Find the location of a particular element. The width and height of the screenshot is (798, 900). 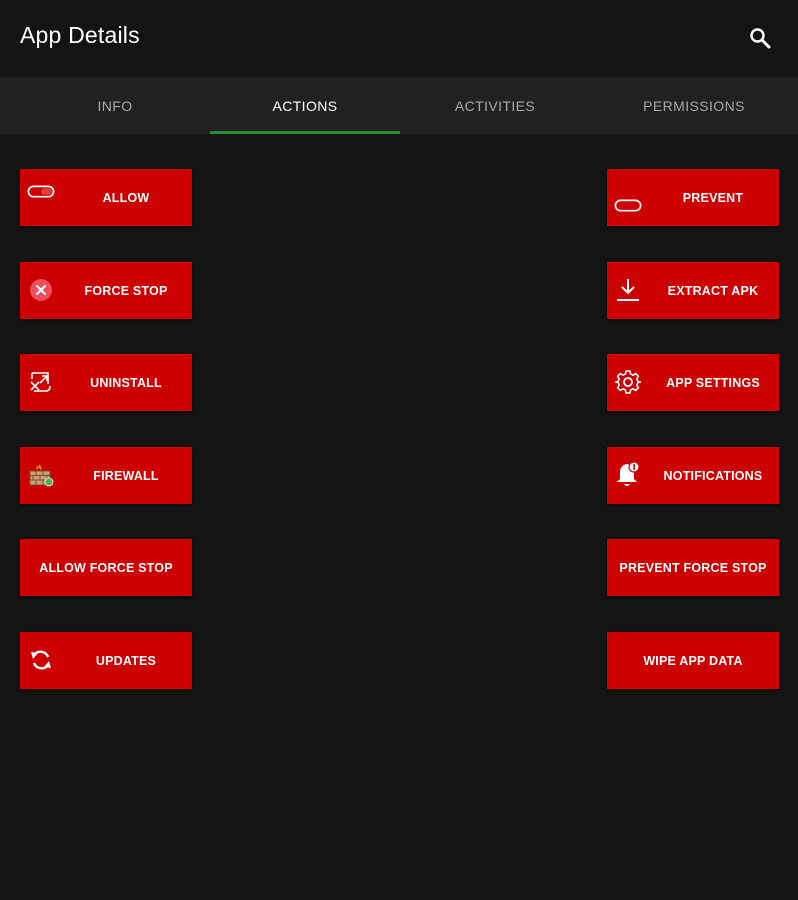

prevent-force-stop-button: PREVENT FORCE STOP is located at coordinates (693, 567).